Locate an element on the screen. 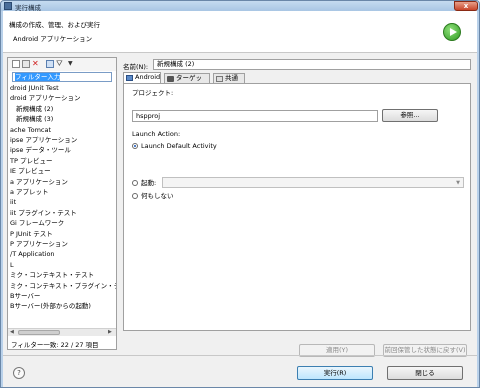 The width and height of the screenshot is (480, 388). close-button: 閉じる is located at coordinates (425, 373).